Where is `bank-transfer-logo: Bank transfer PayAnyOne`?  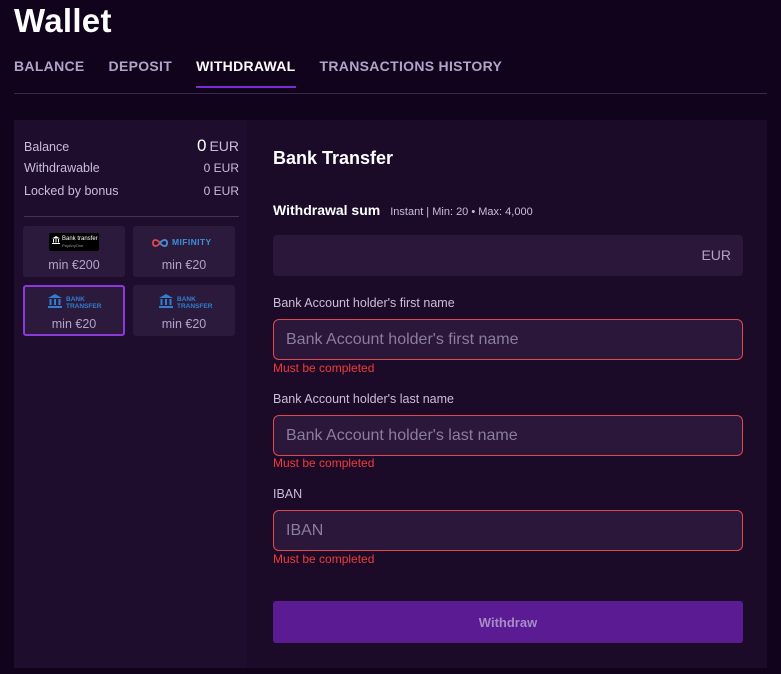 bank-transfer-logo: Bank transfer PayAnyOne is located at coordinates (74, 242).